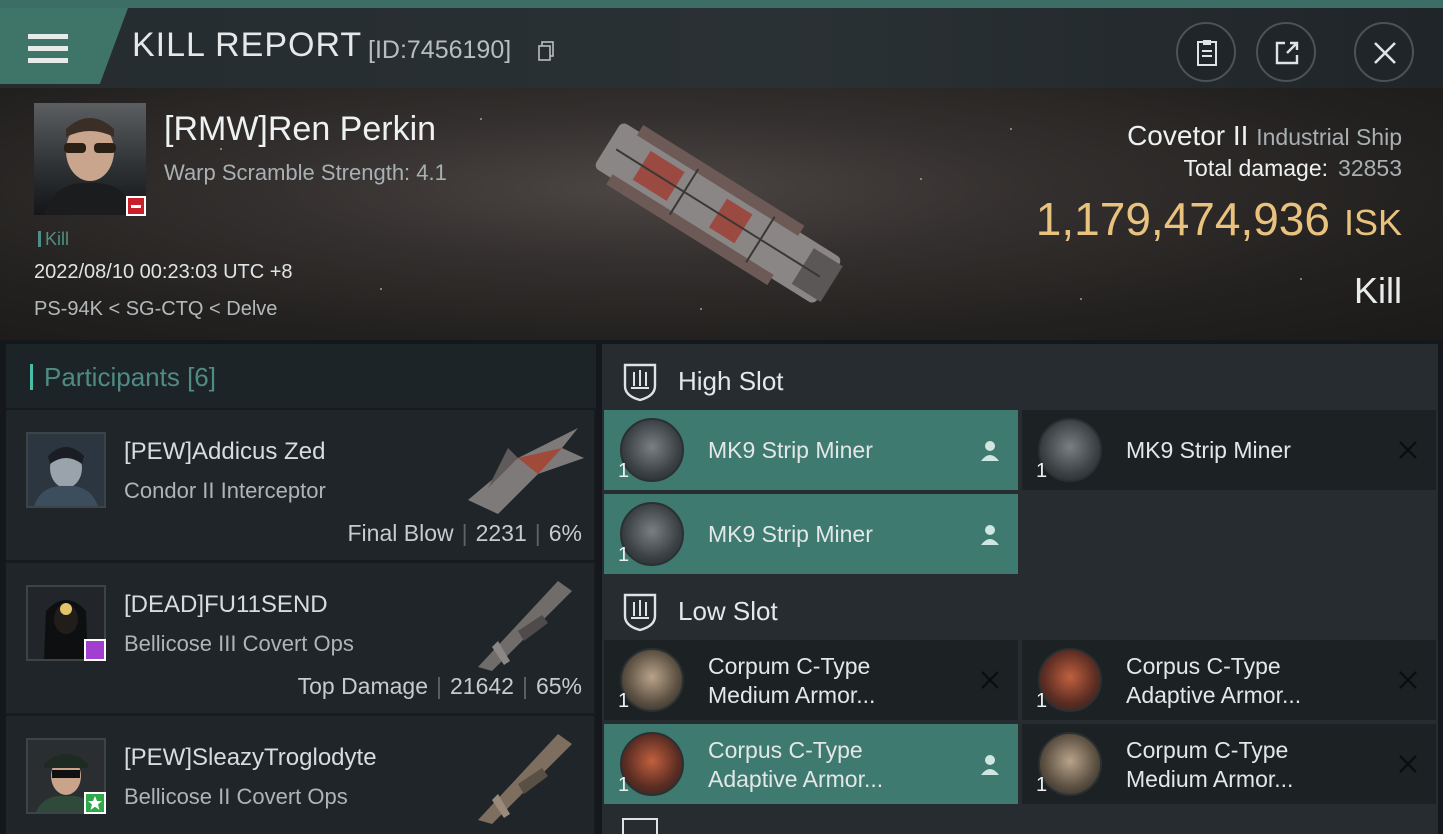 This screenshot has width=1443, height=834. What do you see at coordinates (1188, 135) in the screenshot?
I see `ship-name: Covetor II` at bounding box center [1188, 135].